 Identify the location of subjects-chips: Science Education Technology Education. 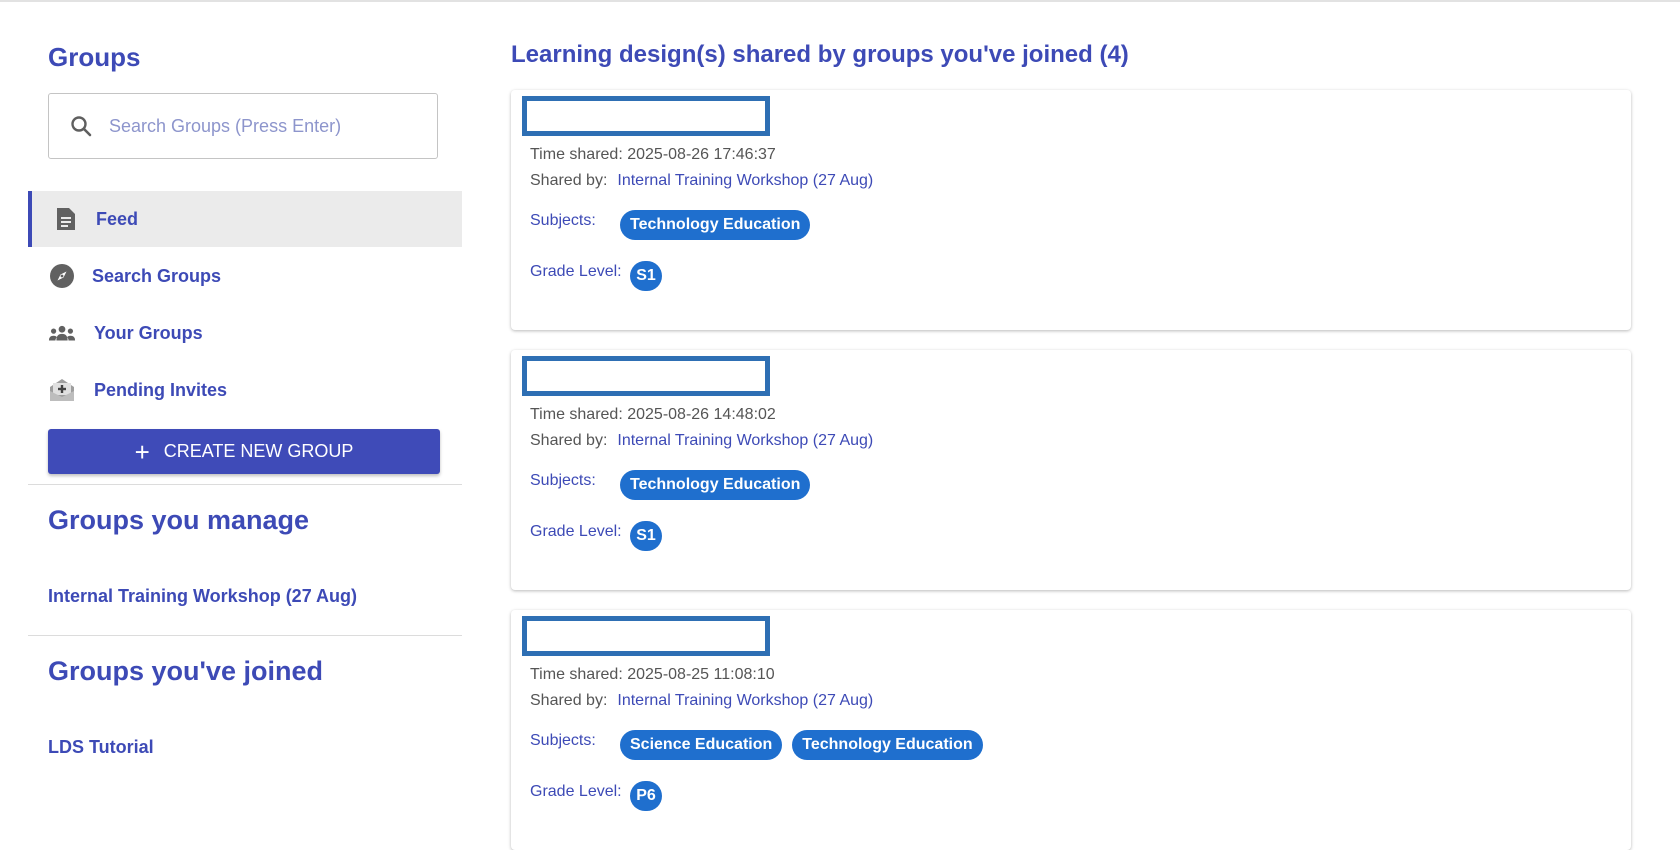
(801, 745).